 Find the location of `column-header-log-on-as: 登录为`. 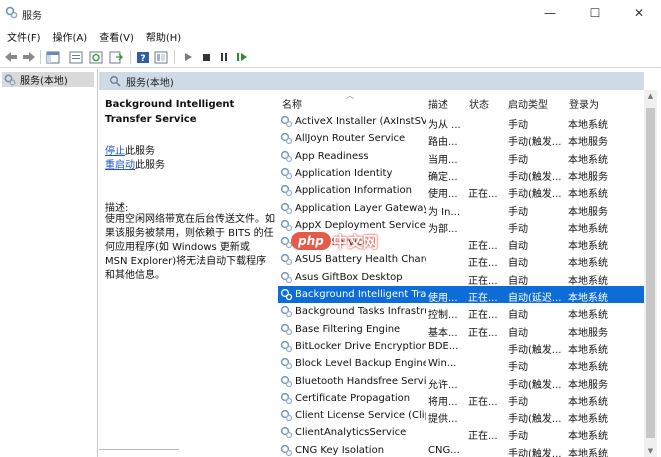

column-header-log-on-as: 登录为 is located at coordinates (584, 103).